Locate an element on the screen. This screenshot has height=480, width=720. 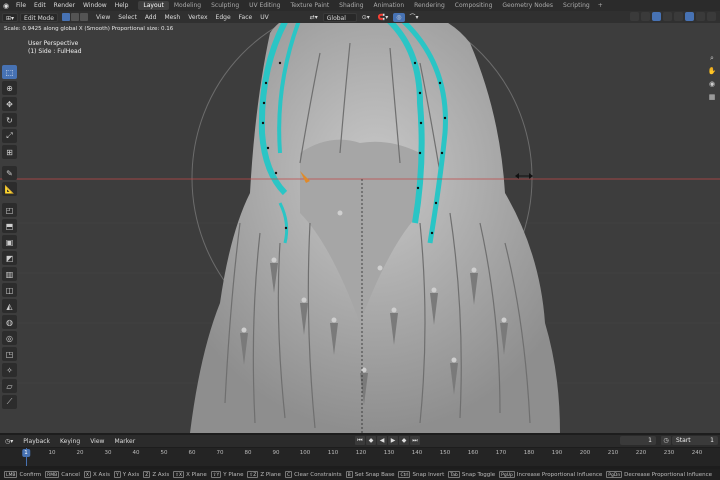
menu-playback: Playback is located at coordinates (36, 441).